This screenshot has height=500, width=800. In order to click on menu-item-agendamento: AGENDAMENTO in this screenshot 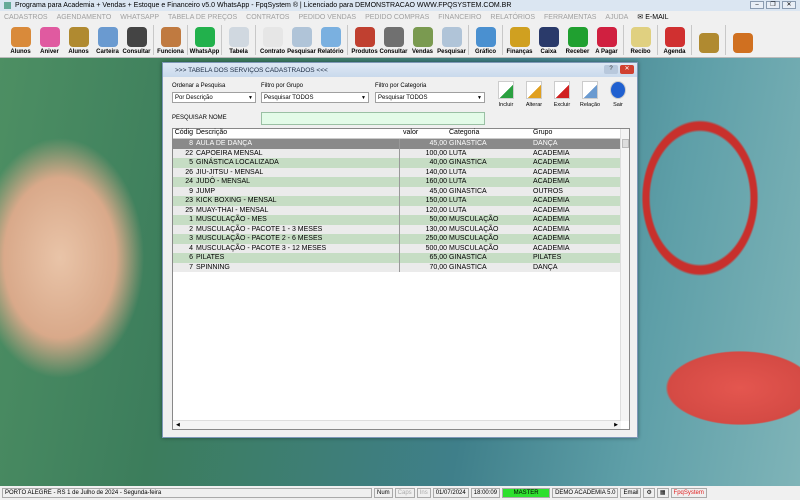, I will do `click(84, 17)`.